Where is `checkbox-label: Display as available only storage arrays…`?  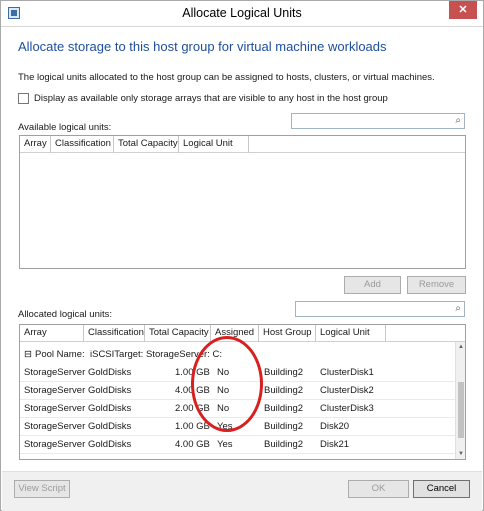
checkbox-label: Display as available only storage arrays… is located at coordinates (211, 98).